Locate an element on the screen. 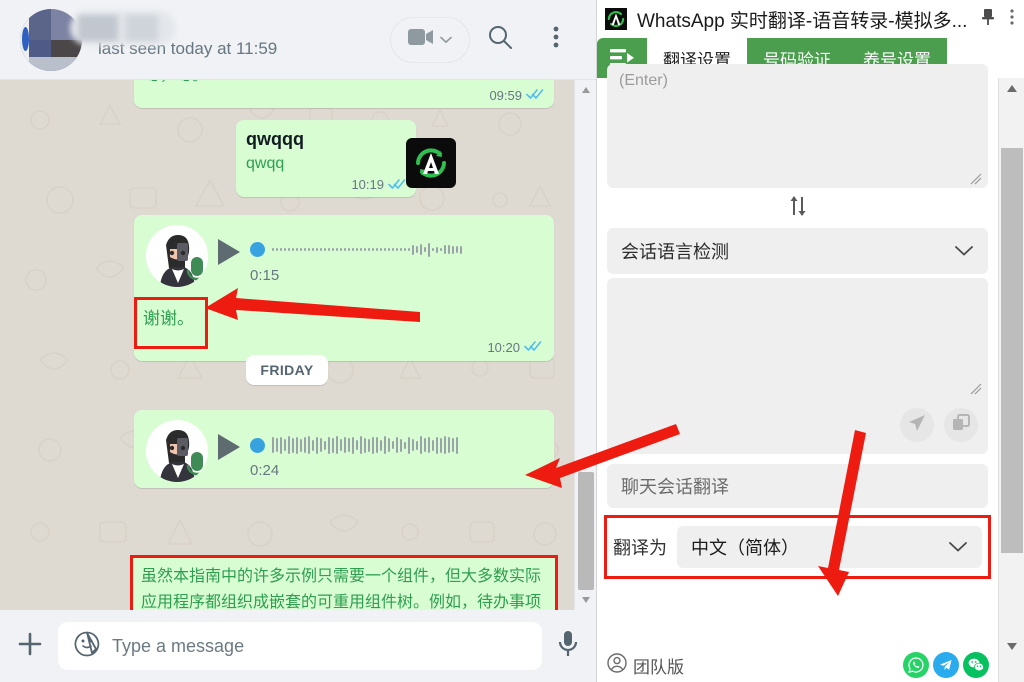  message-time: 09:59 is located at coordinates (505, 95).